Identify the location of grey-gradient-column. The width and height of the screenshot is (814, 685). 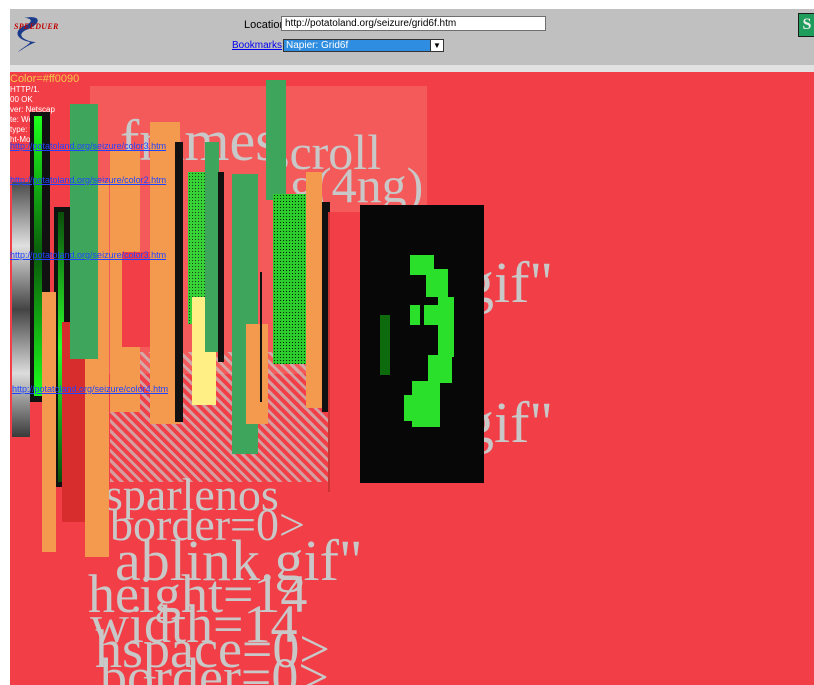
(21, 309).